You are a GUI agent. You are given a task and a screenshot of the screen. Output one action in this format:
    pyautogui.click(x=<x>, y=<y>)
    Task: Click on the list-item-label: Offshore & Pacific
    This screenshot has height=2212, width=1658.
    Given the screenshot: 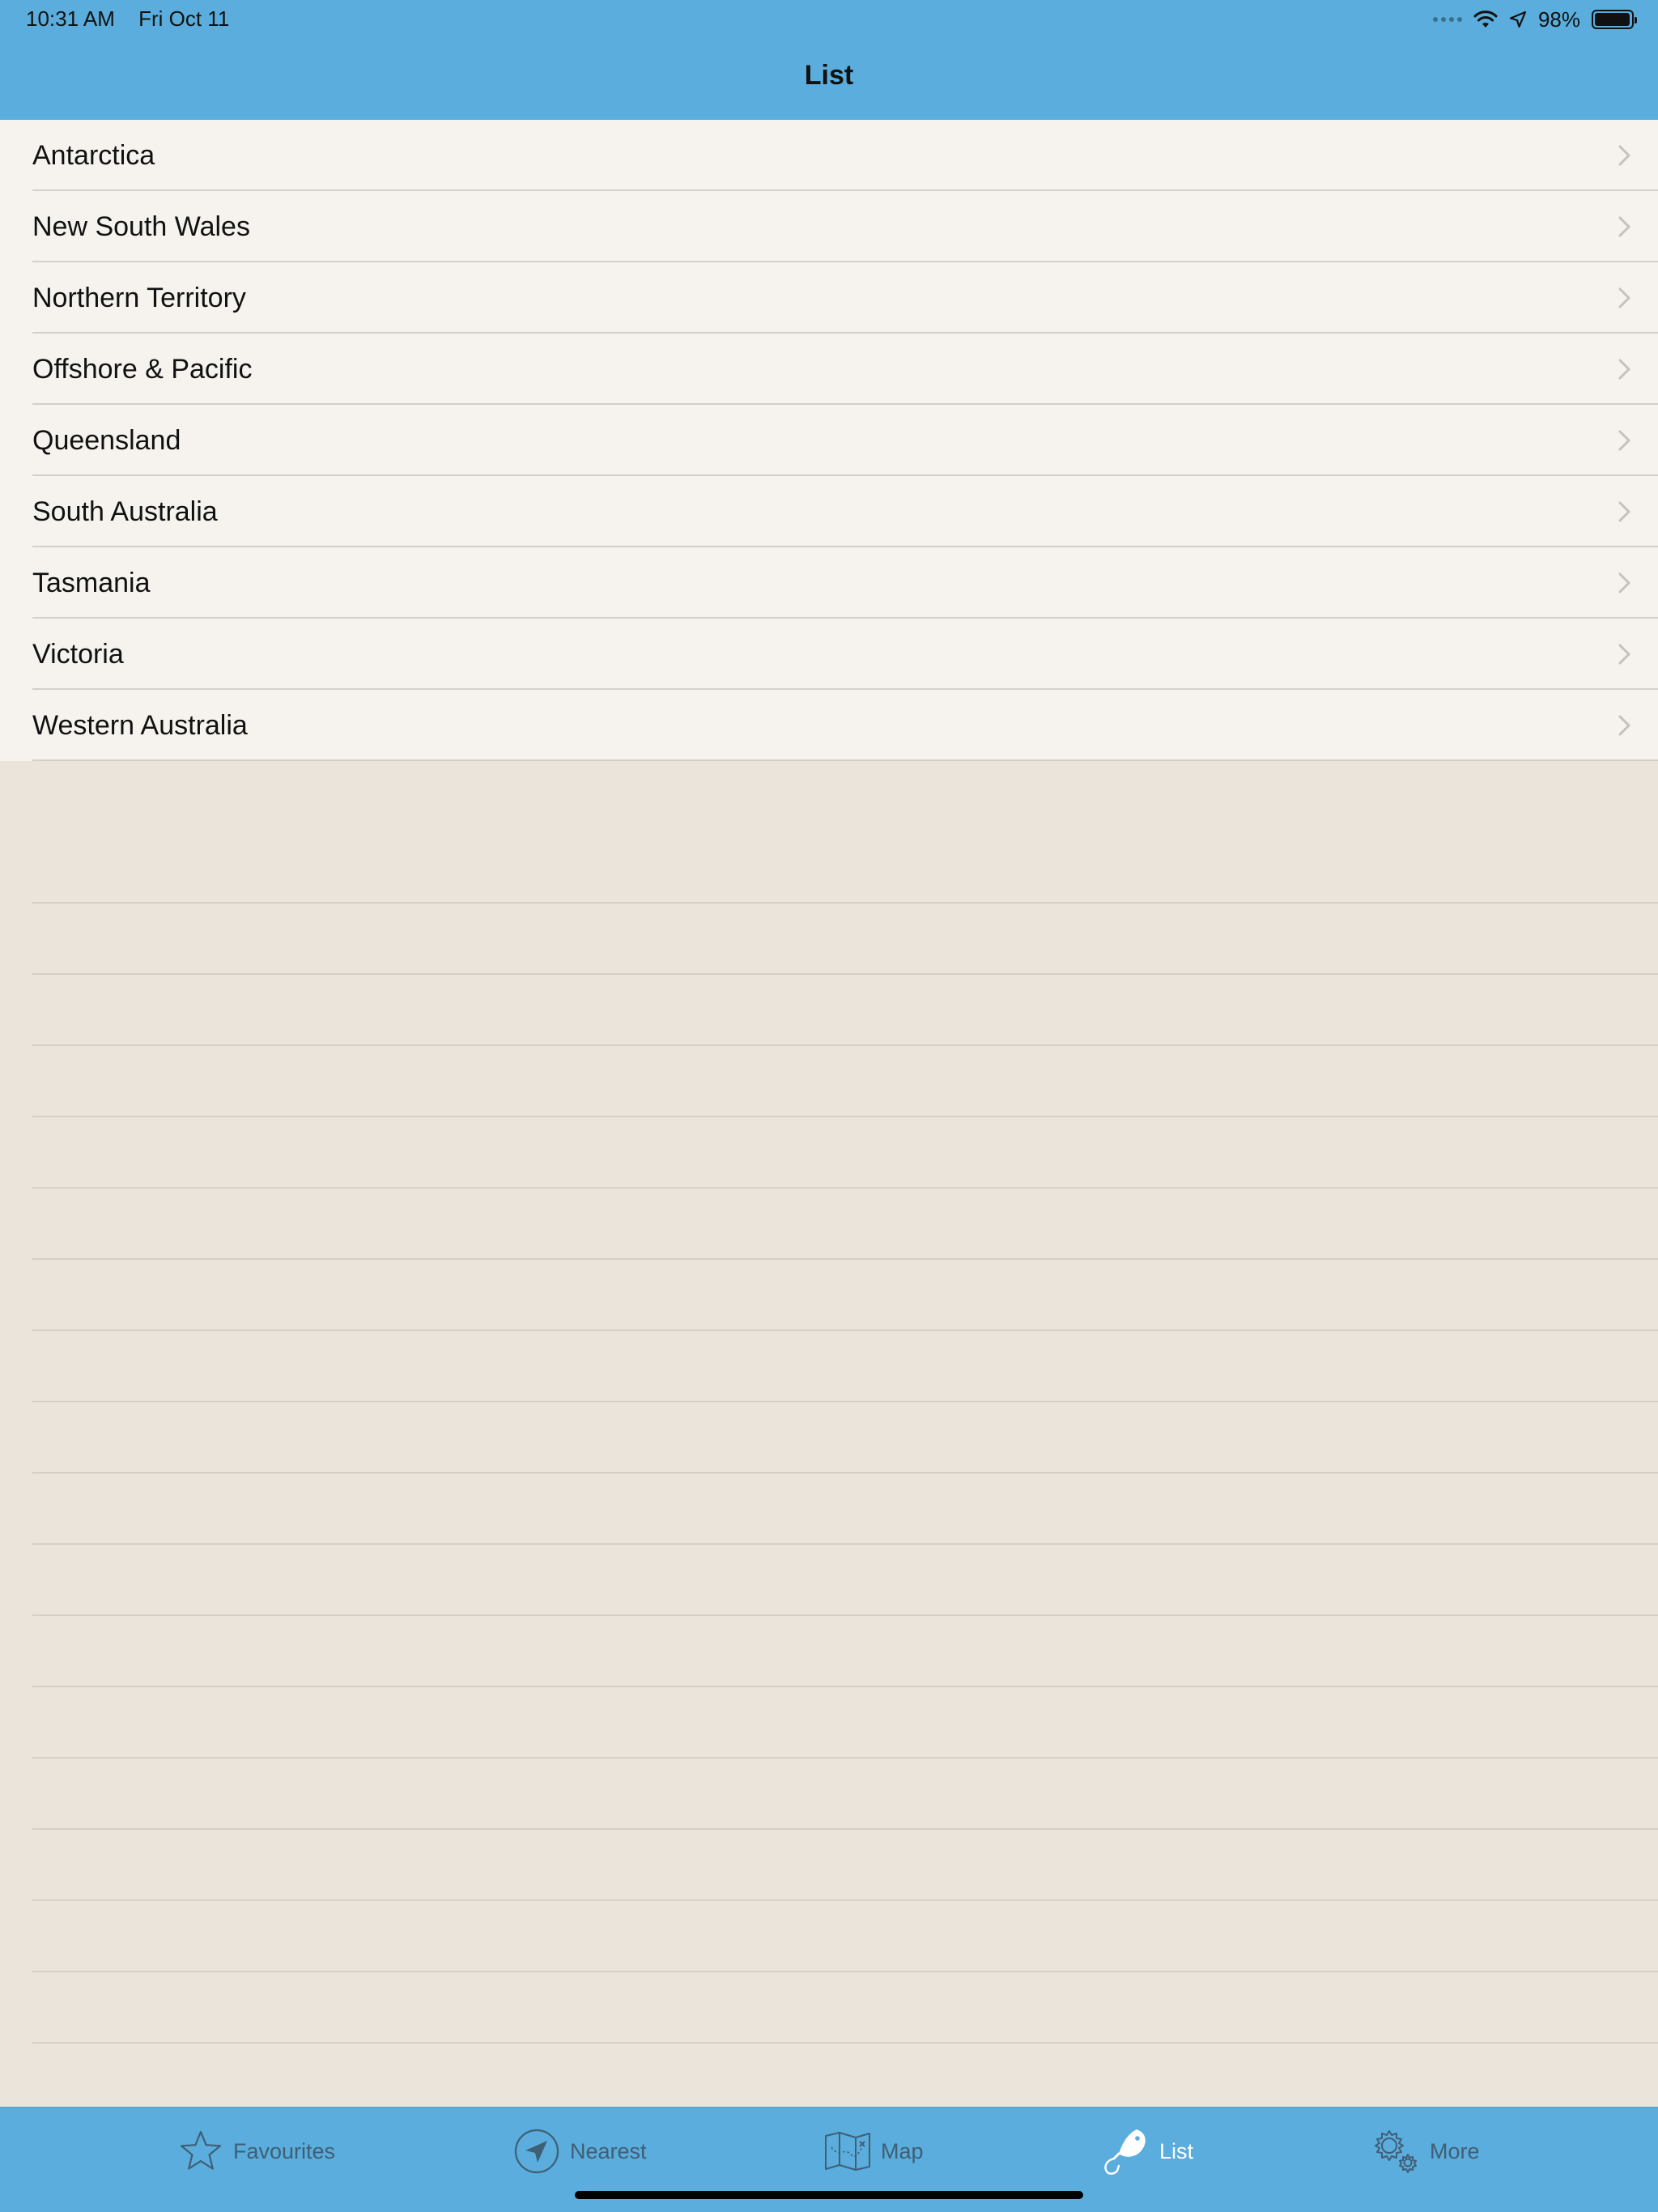 What is the action you would take?
    pyautogui.click(x=142, y=369)
    